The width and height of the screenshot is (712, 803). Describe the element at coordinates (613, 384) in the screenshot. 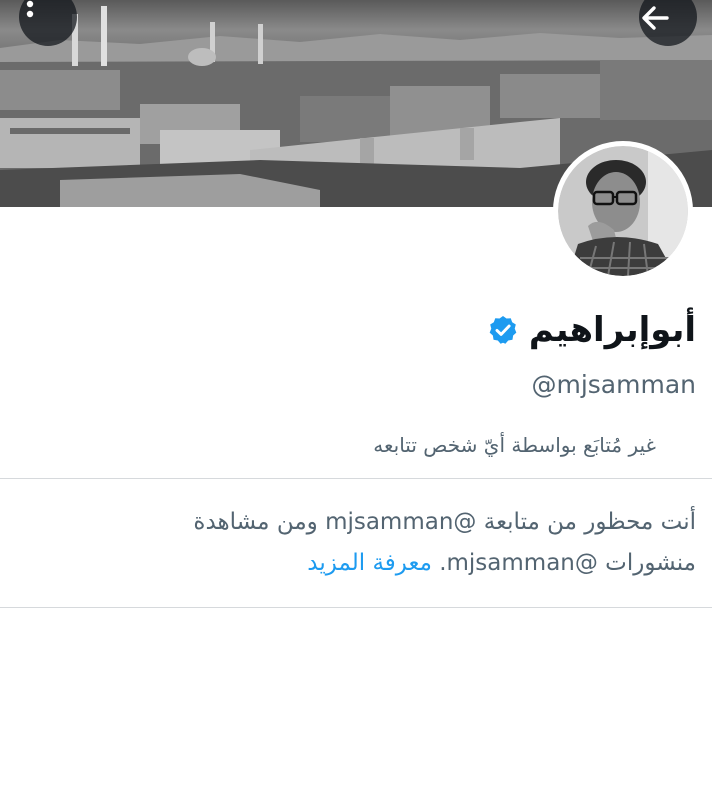

I see `profile-handle: @mjsamman` at that location.